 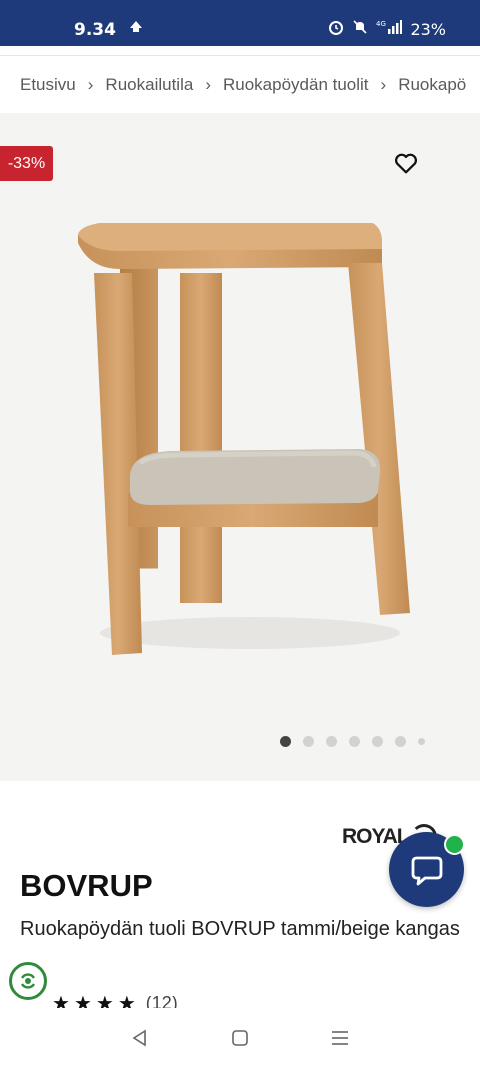 I want to click on svg-text: 4G, so click(x=381, y=24).